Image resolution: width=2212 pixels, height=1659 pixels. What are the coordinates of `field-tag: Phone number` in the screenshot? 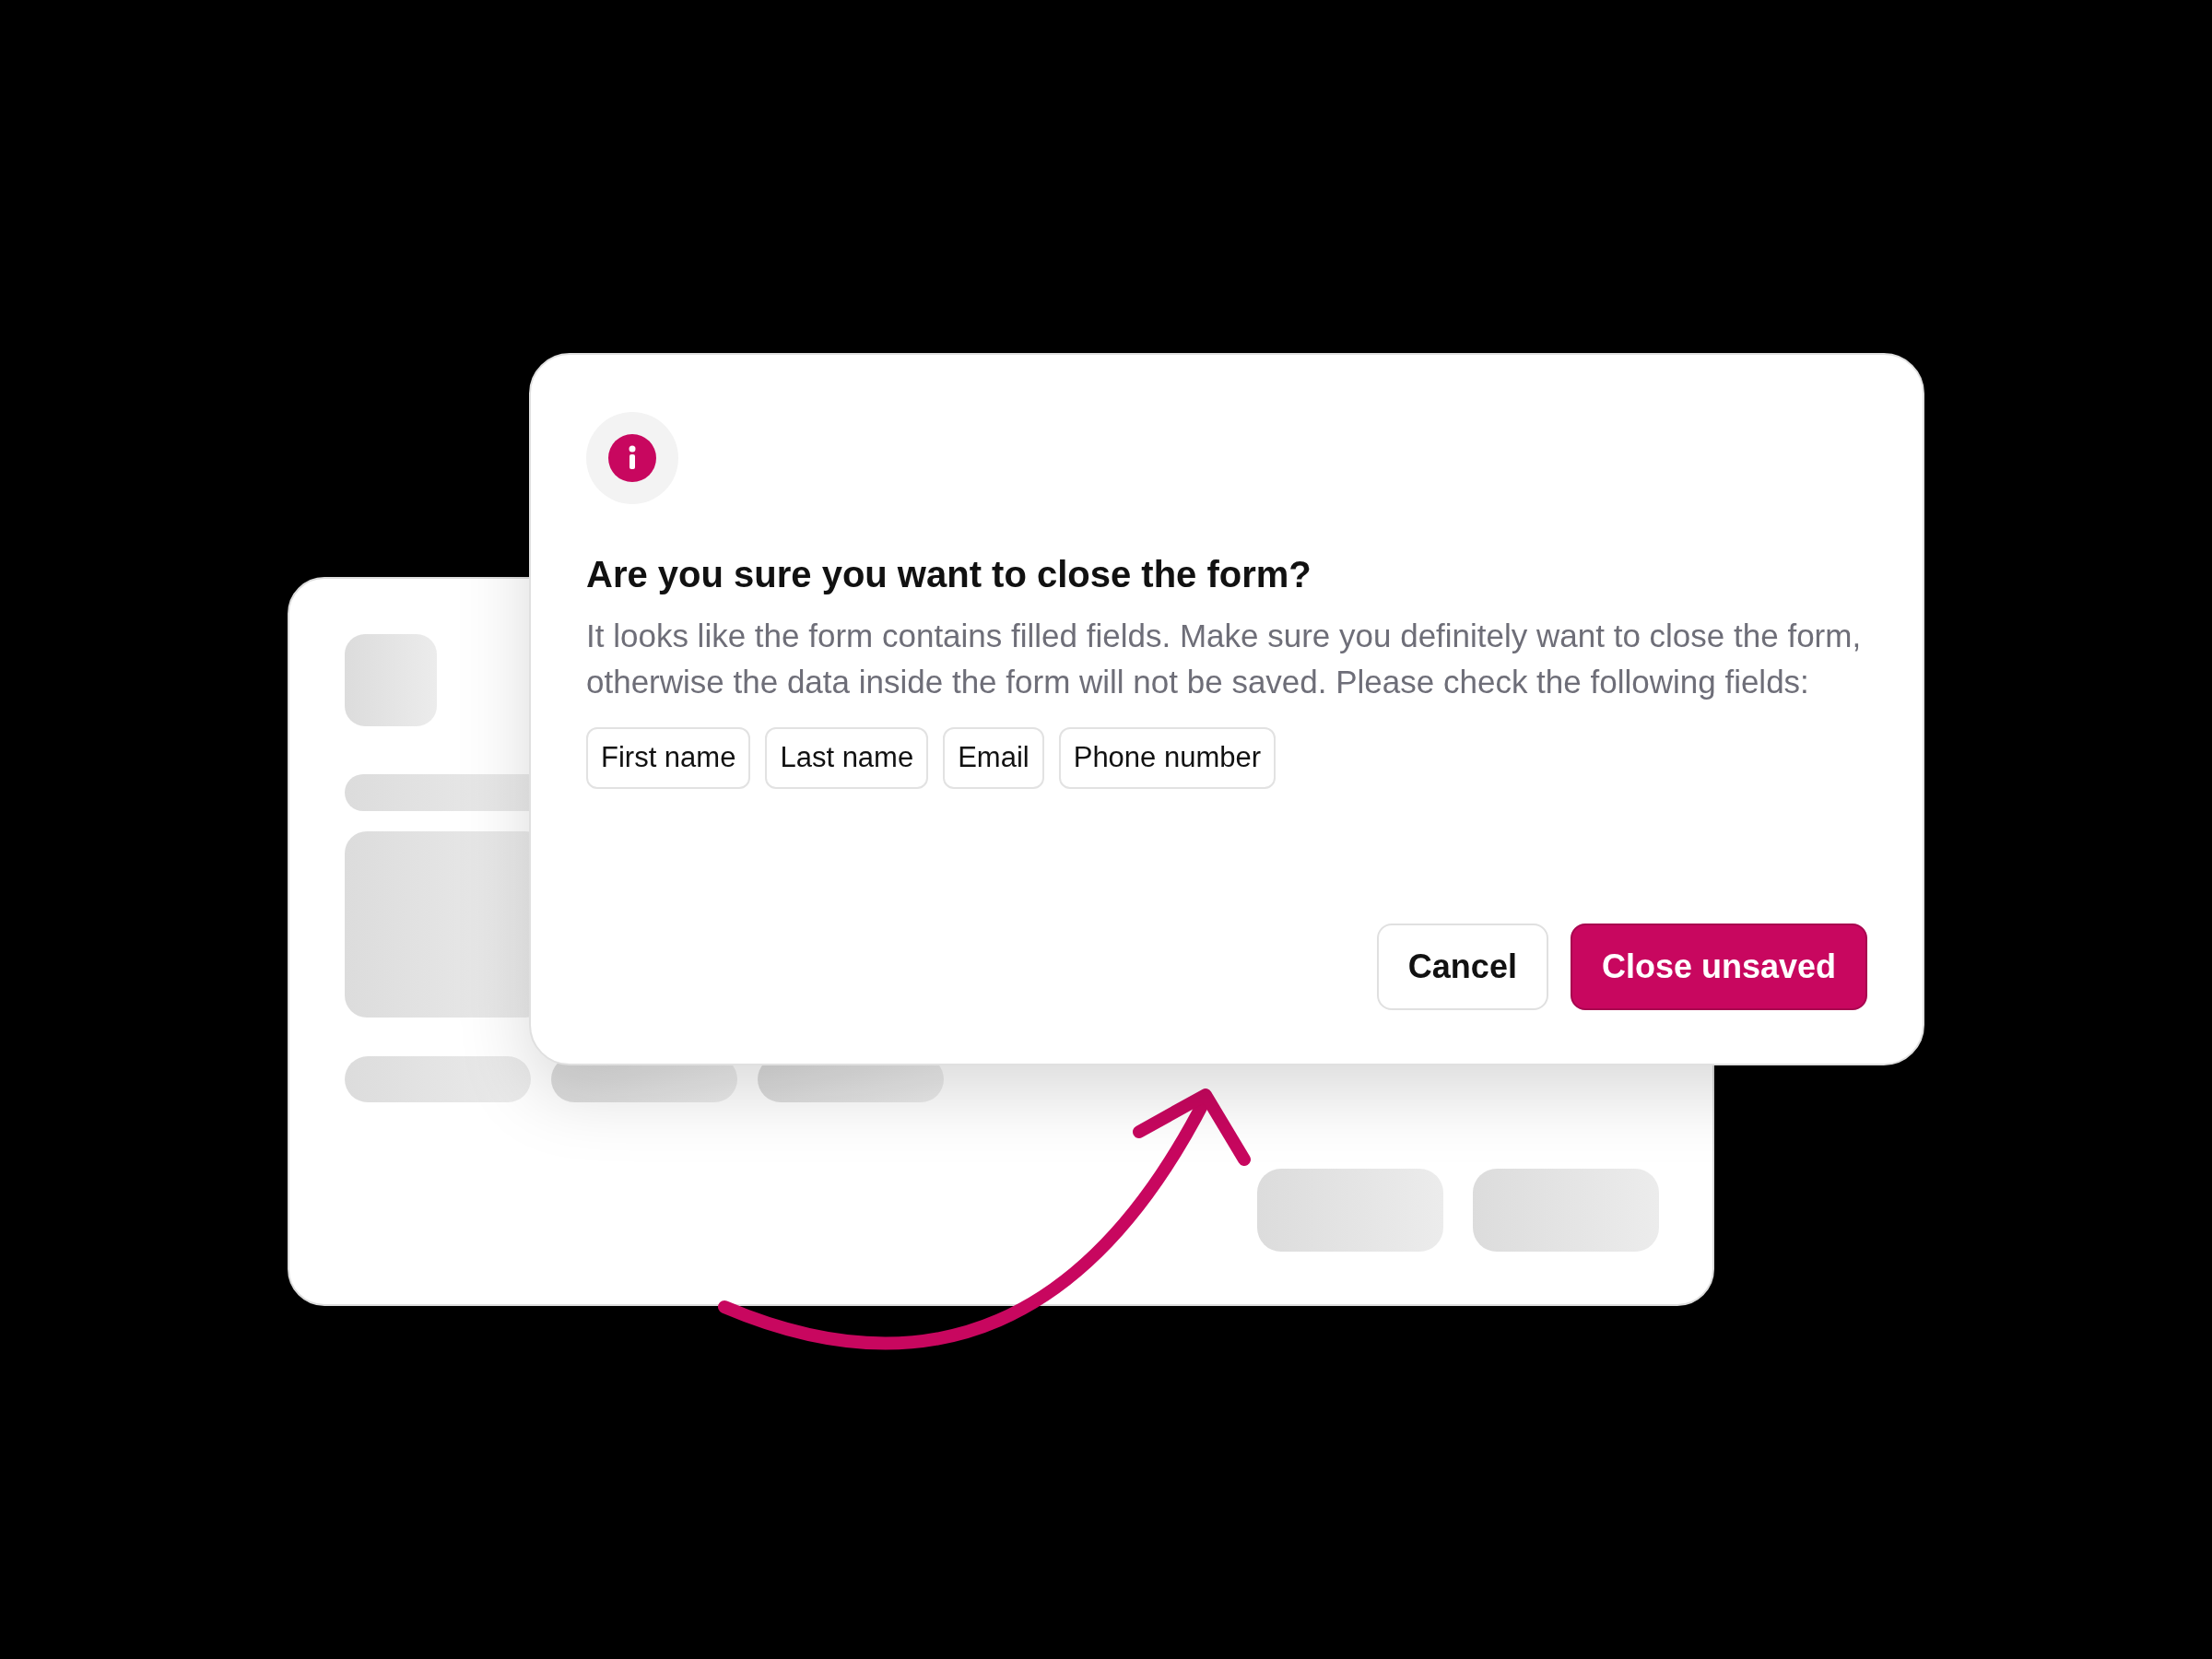 It's located at (1167, 758).